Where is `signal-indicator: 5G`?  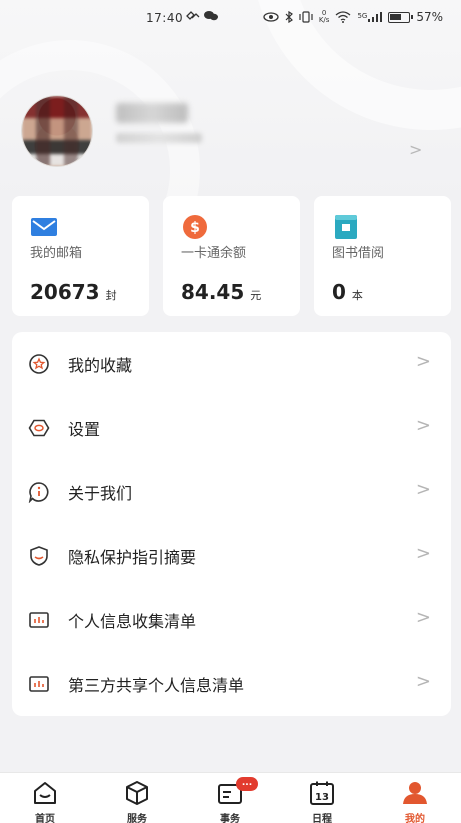
signal-indicator: 5G is located at coordinates (370, 17).